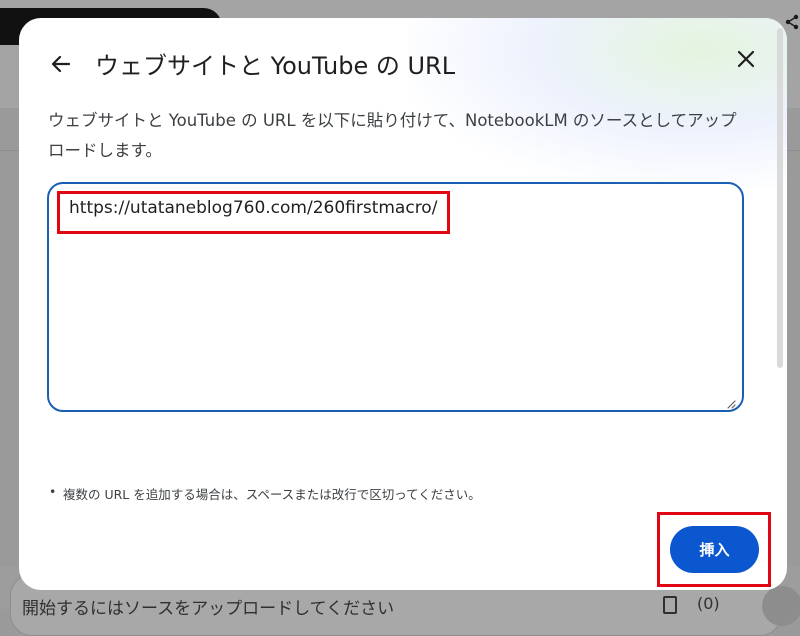 The height and width of the screenshot is (636, 800). I want to click on hint-label: 複数の URL を追加する場合は、スペースまたは改行で区切ってください。, so click(272, 494).